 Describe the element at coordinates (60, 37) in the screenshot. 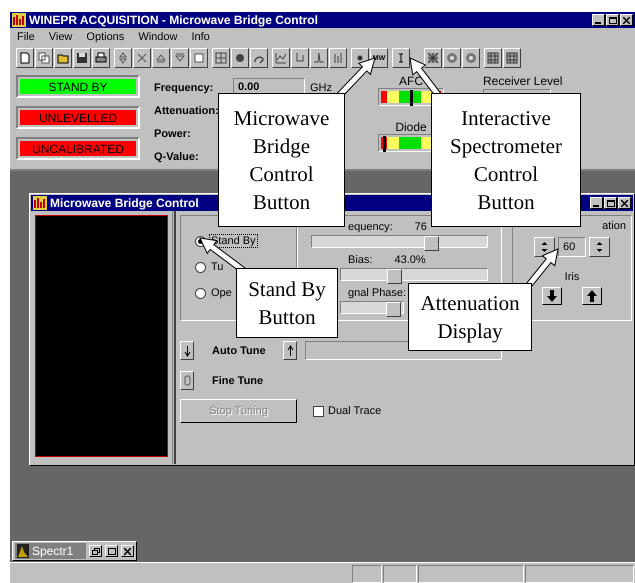

I see `menu-item: View` at that location.